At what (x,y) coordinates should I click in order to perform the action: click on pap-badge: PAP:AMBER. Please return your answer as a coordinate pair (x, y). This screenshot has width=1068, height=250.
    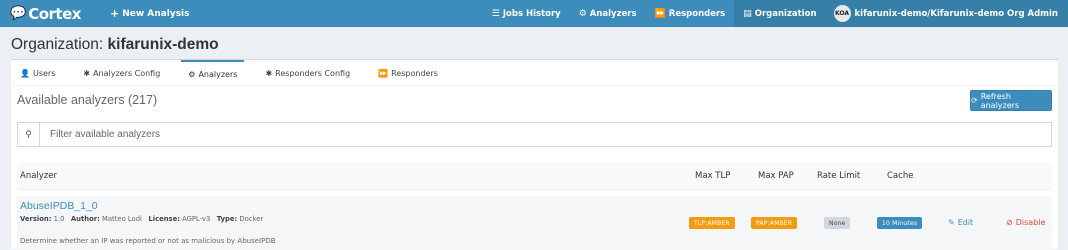
    Looking at the image, I should click on (774, 223).